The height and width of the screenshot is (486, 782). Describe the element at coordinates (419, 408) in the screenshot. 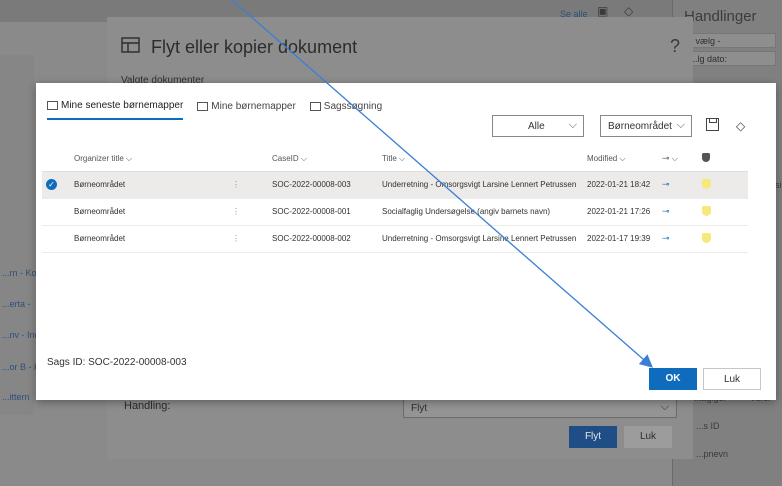

I see `handling-select-value: Flyt` at that location.